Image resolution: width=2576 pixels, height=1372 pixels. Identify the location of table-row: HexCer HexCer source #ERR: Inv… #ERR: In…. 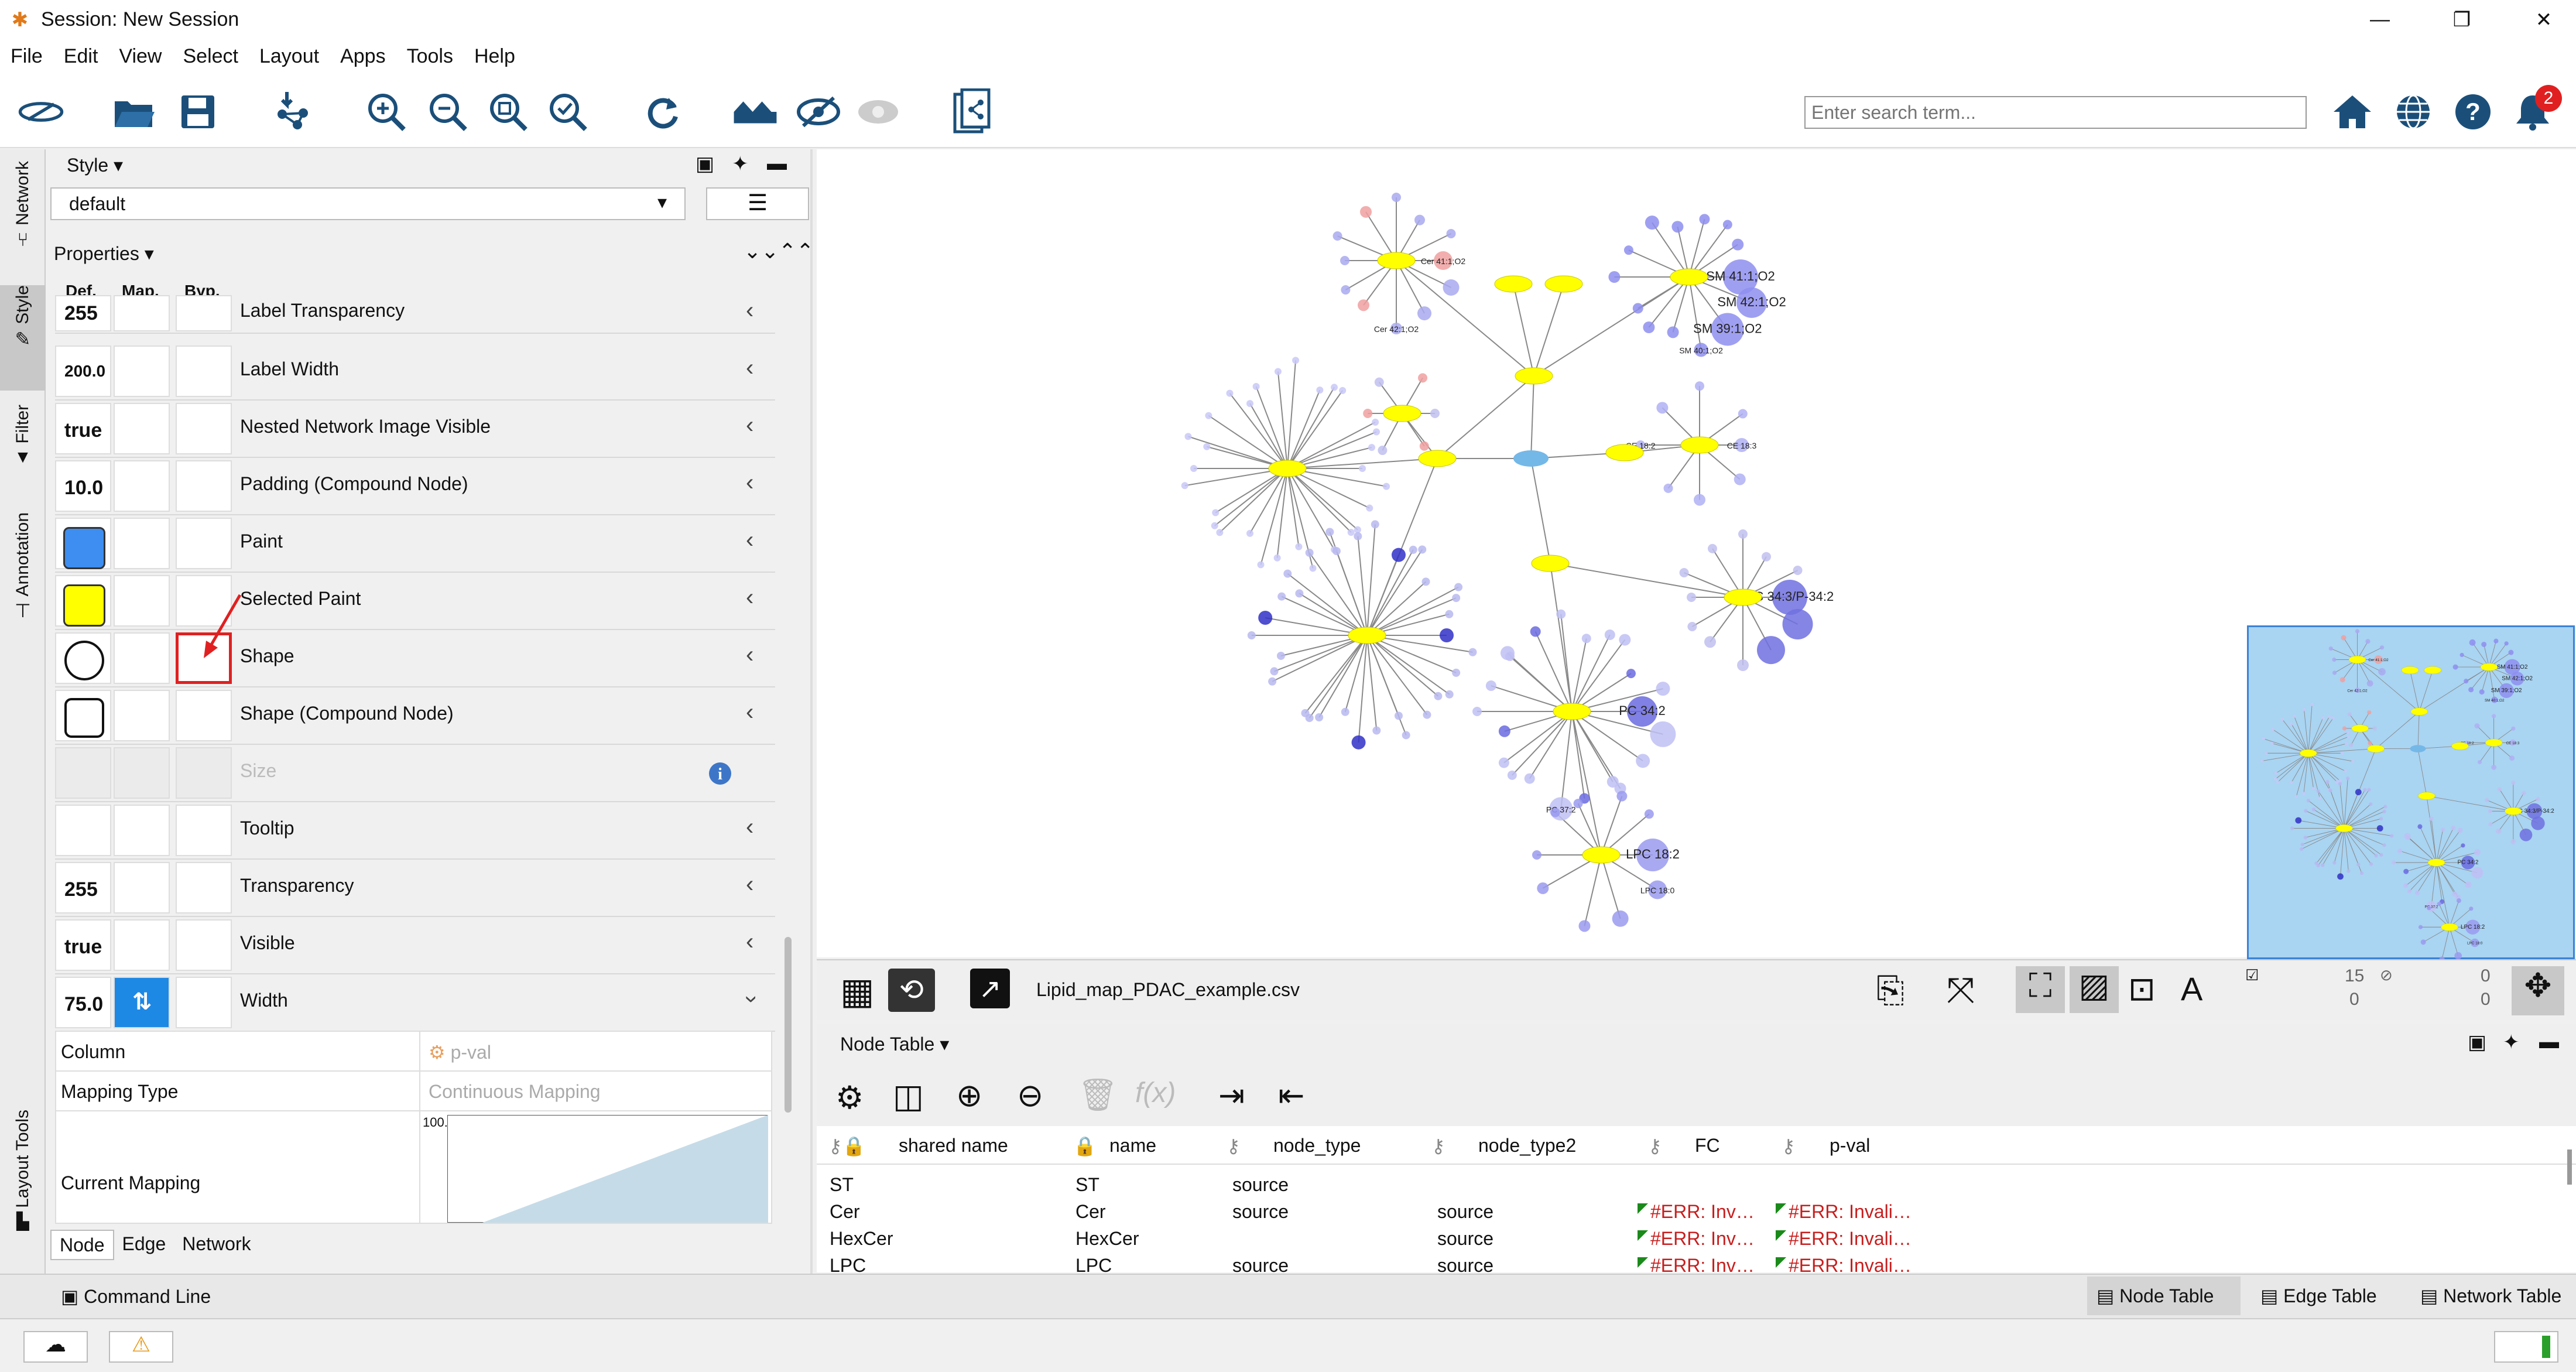
(1696, 1241).